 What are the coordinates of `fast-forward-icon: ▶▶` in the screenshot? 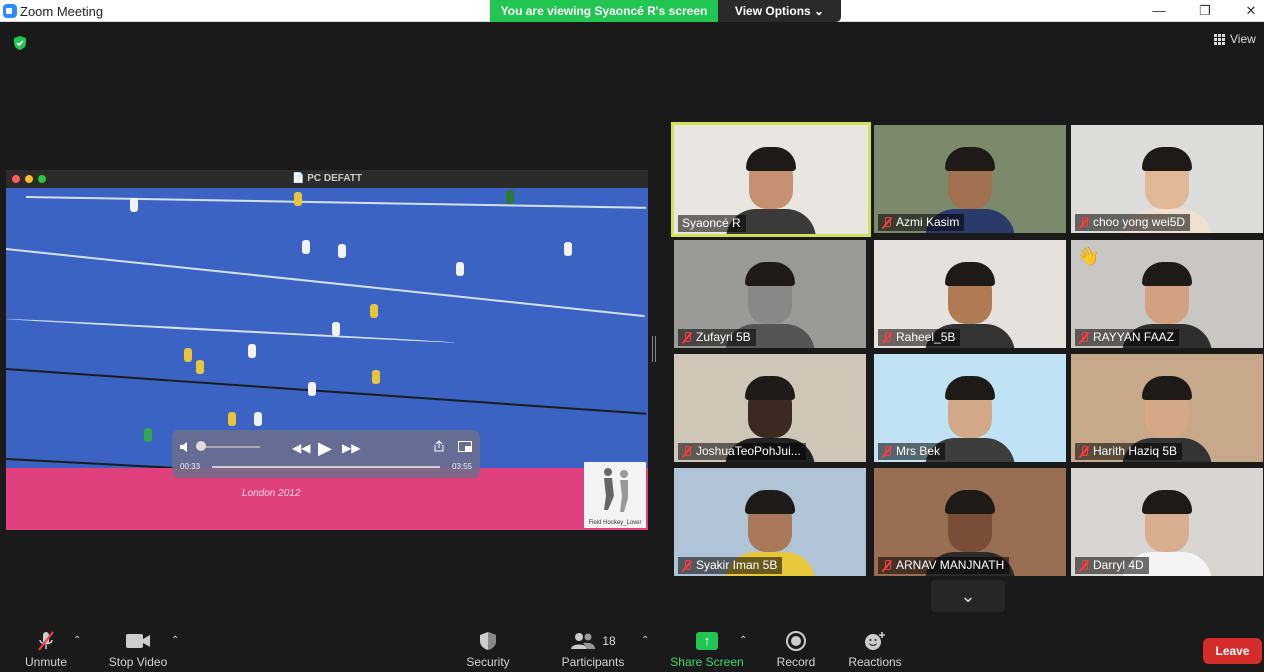 It's located at (351, 448).